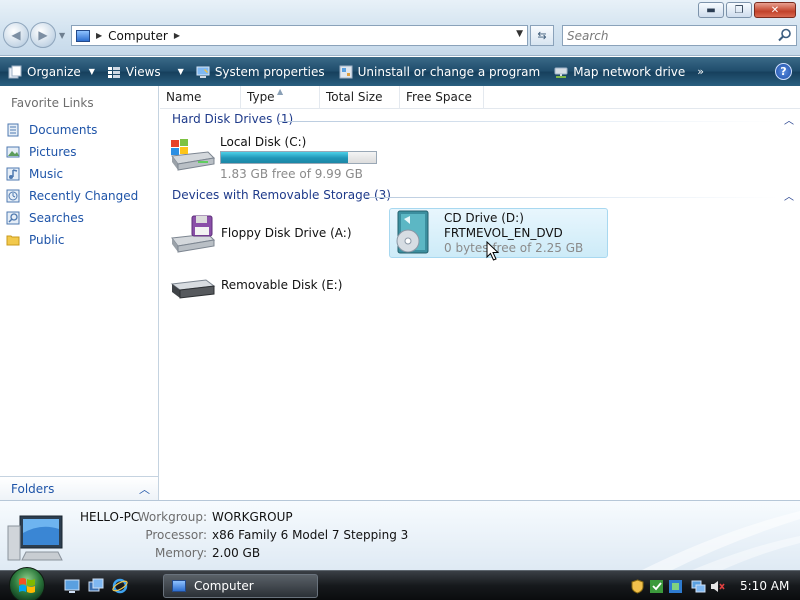 The height and width of the screenshot is (600, 800). What do you see at coordinates (193, 155) in the screenshot?
I see `hard-drive-icon` at bounding box center [193, 155].